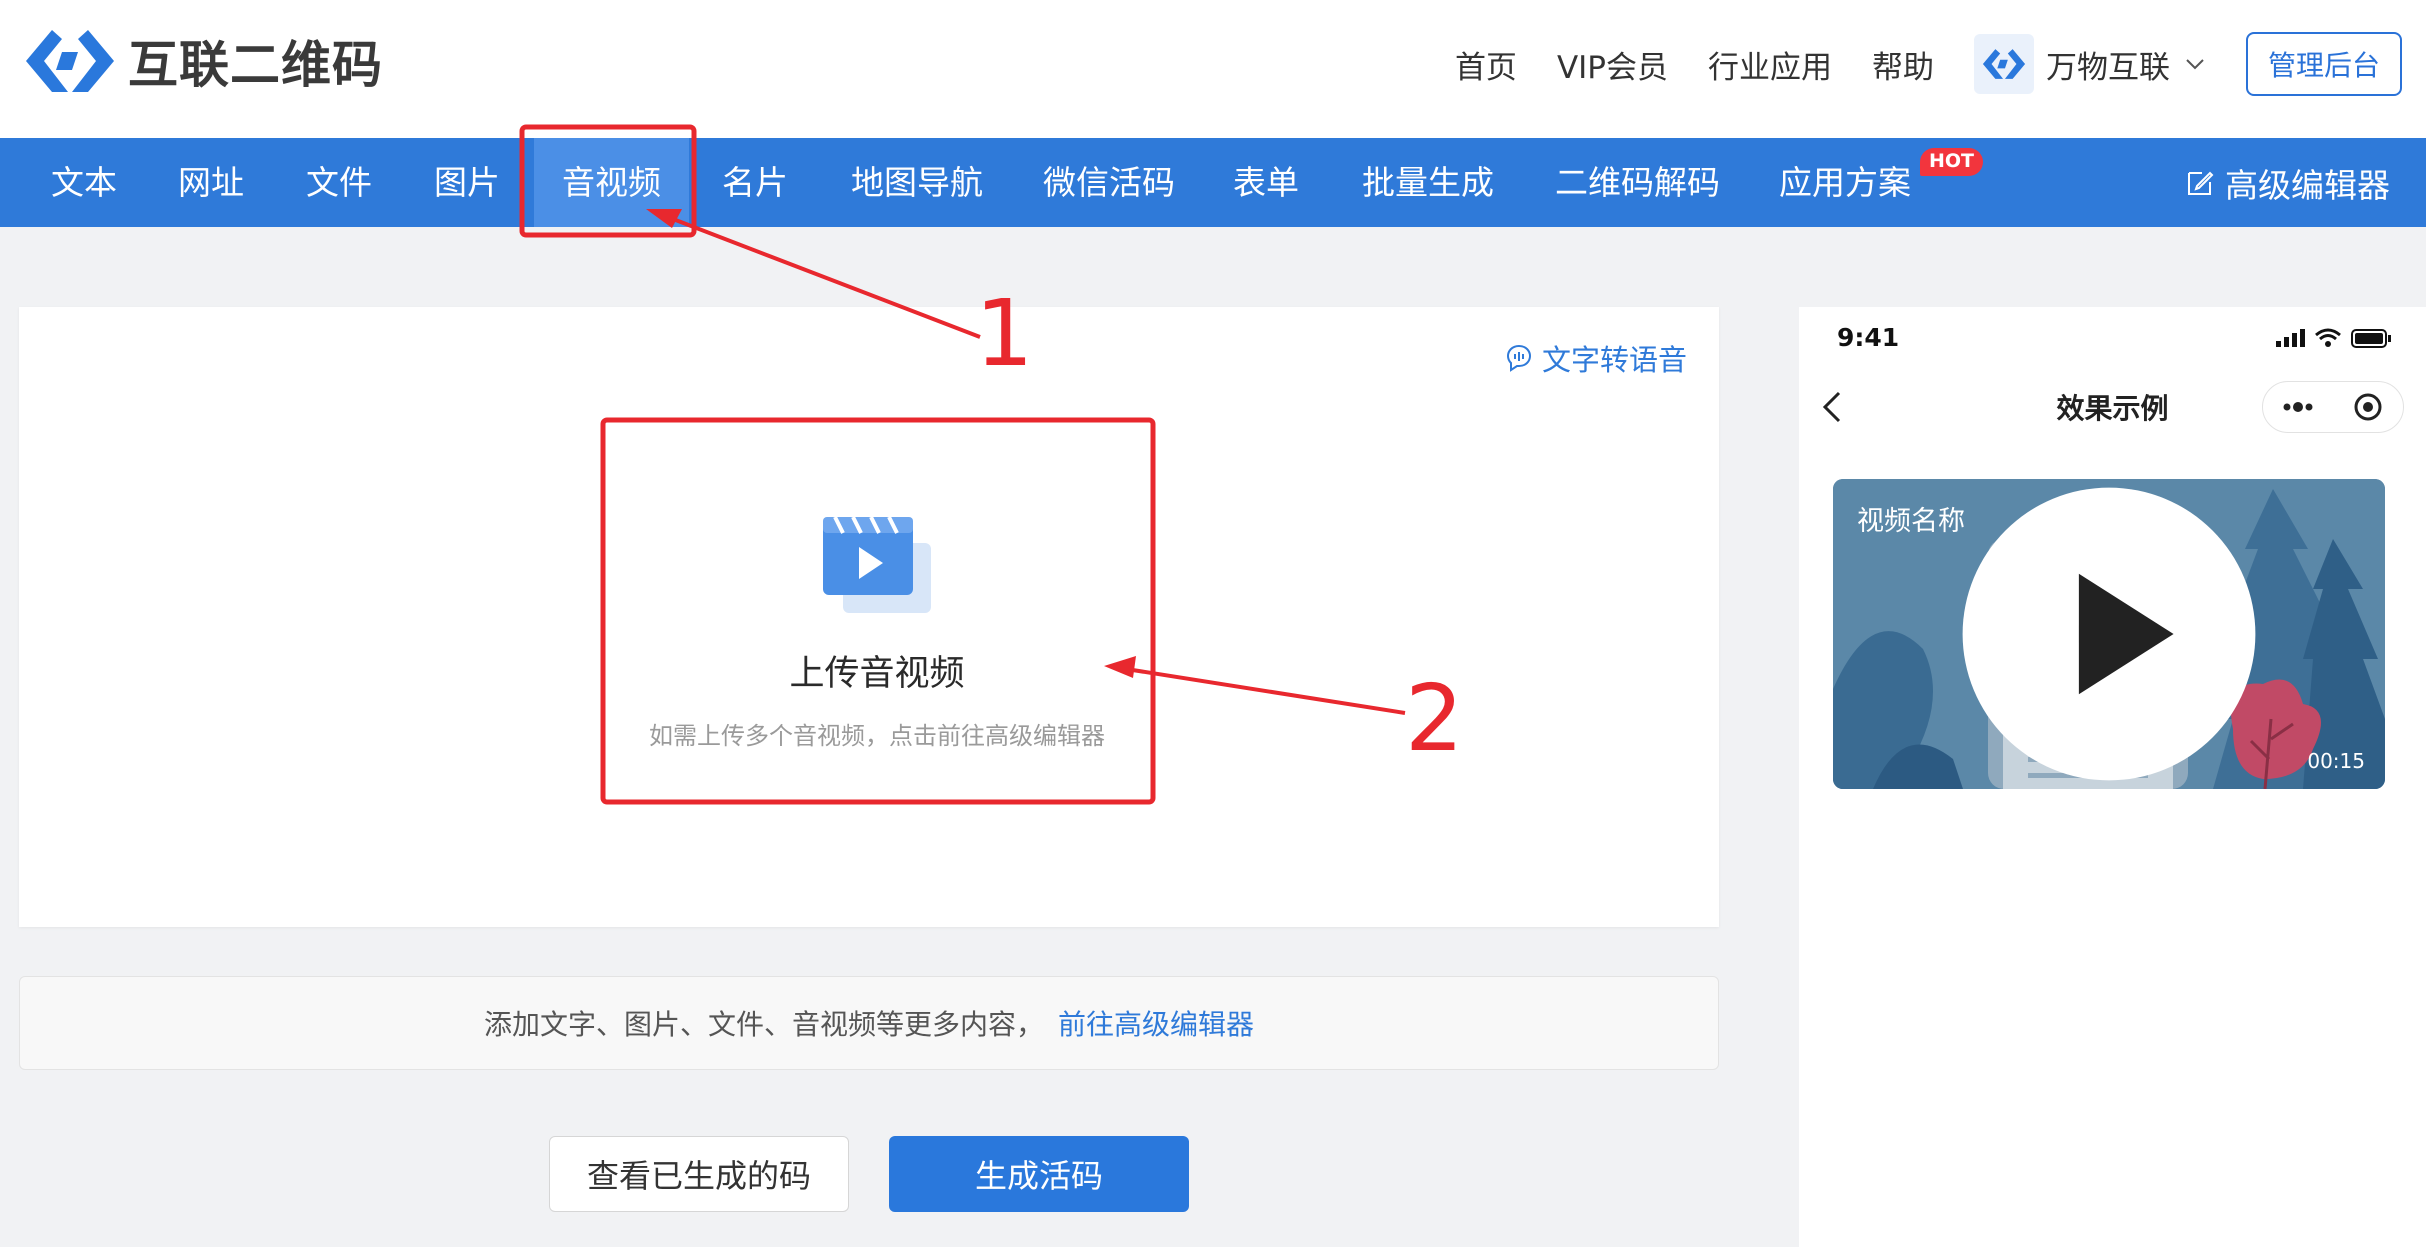 Image resolution: width=2426 pixels, height=1247 pixels. I want to click on more-content-bar: 添加文字、图片、文件、音视频等更多内容， 前往高级编辑器, so click(869, 1023).